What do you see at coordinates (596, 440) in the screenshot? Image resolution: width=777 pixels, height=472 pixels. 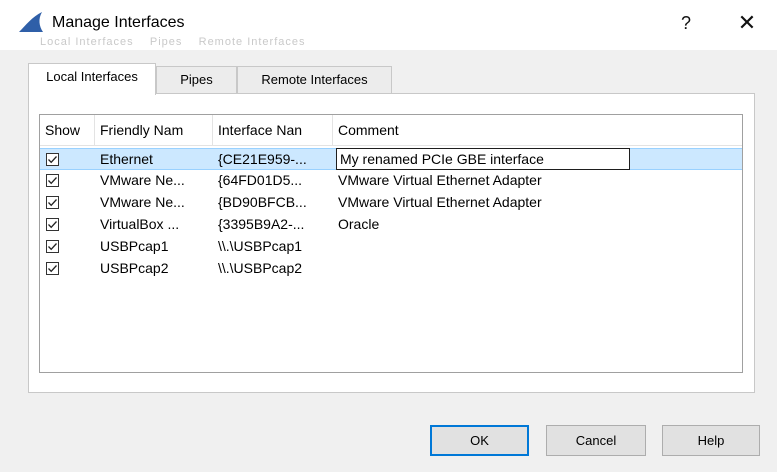 I see `cancel-button: Cancel` at bounding box center [596, 440].